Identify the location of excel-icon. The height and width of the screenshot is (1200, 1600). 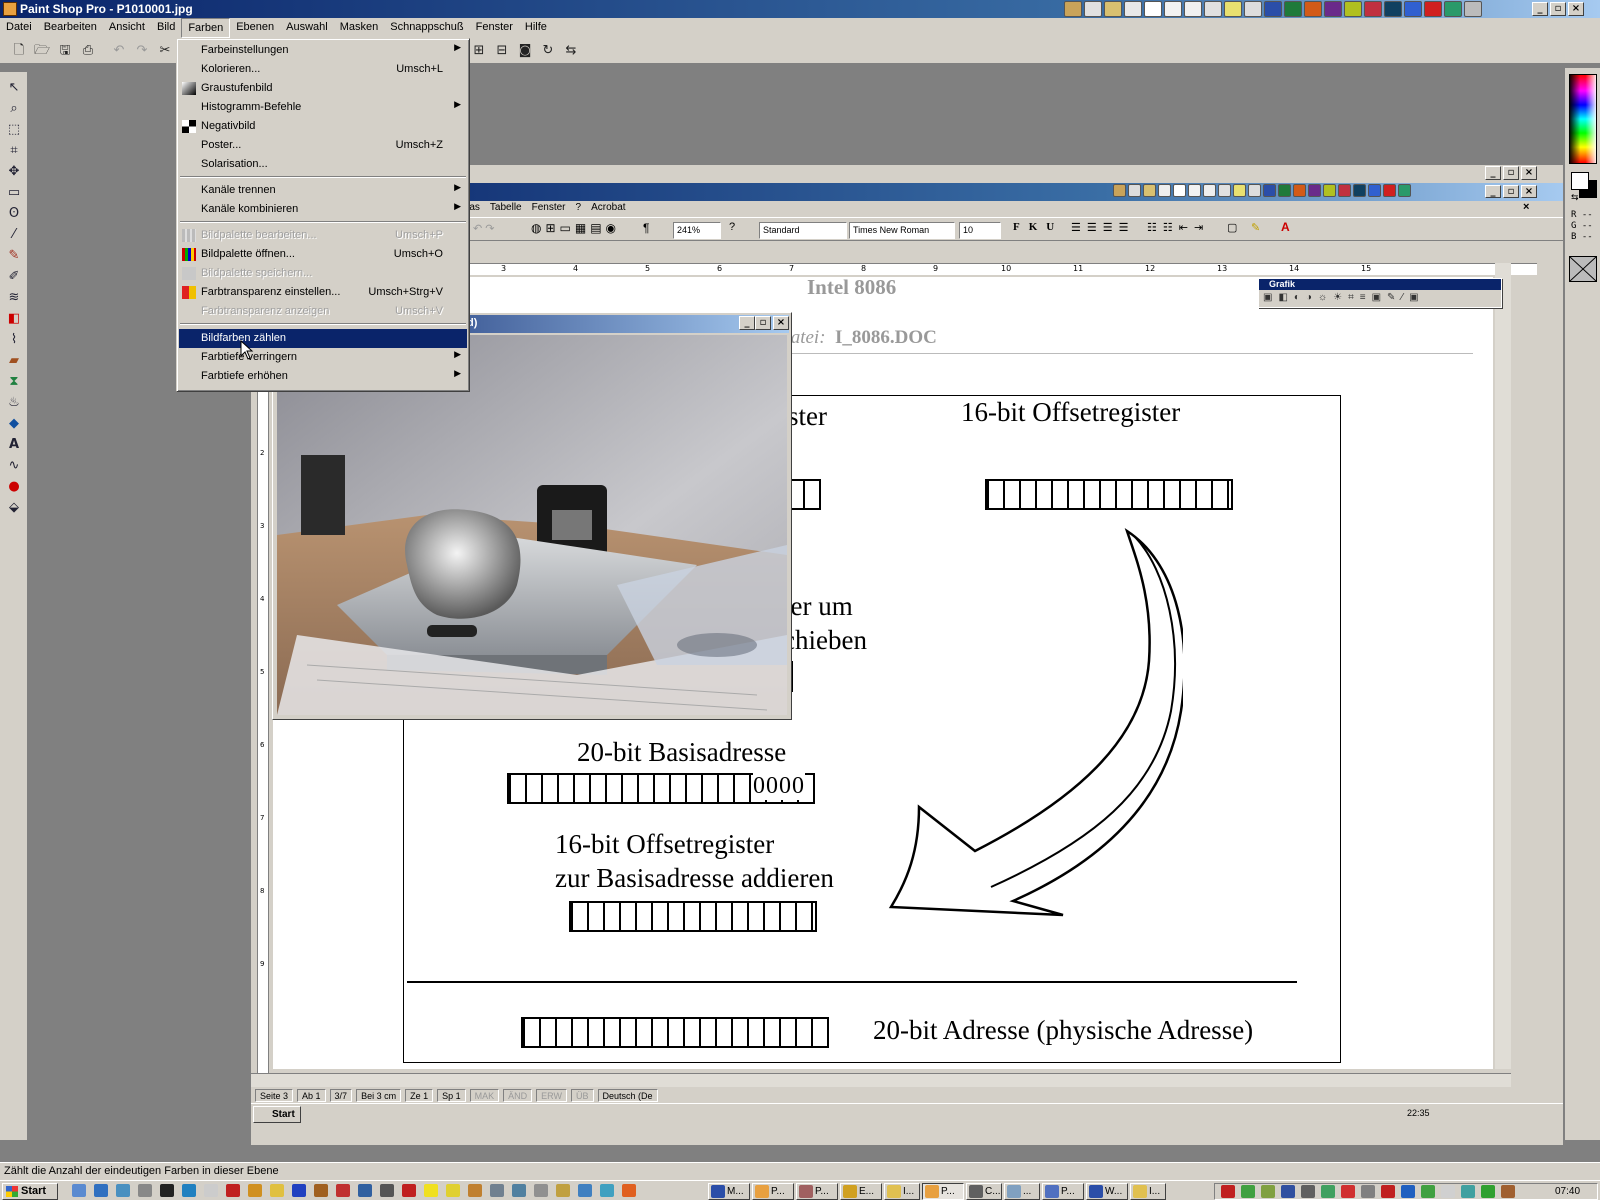
(1293, 9).